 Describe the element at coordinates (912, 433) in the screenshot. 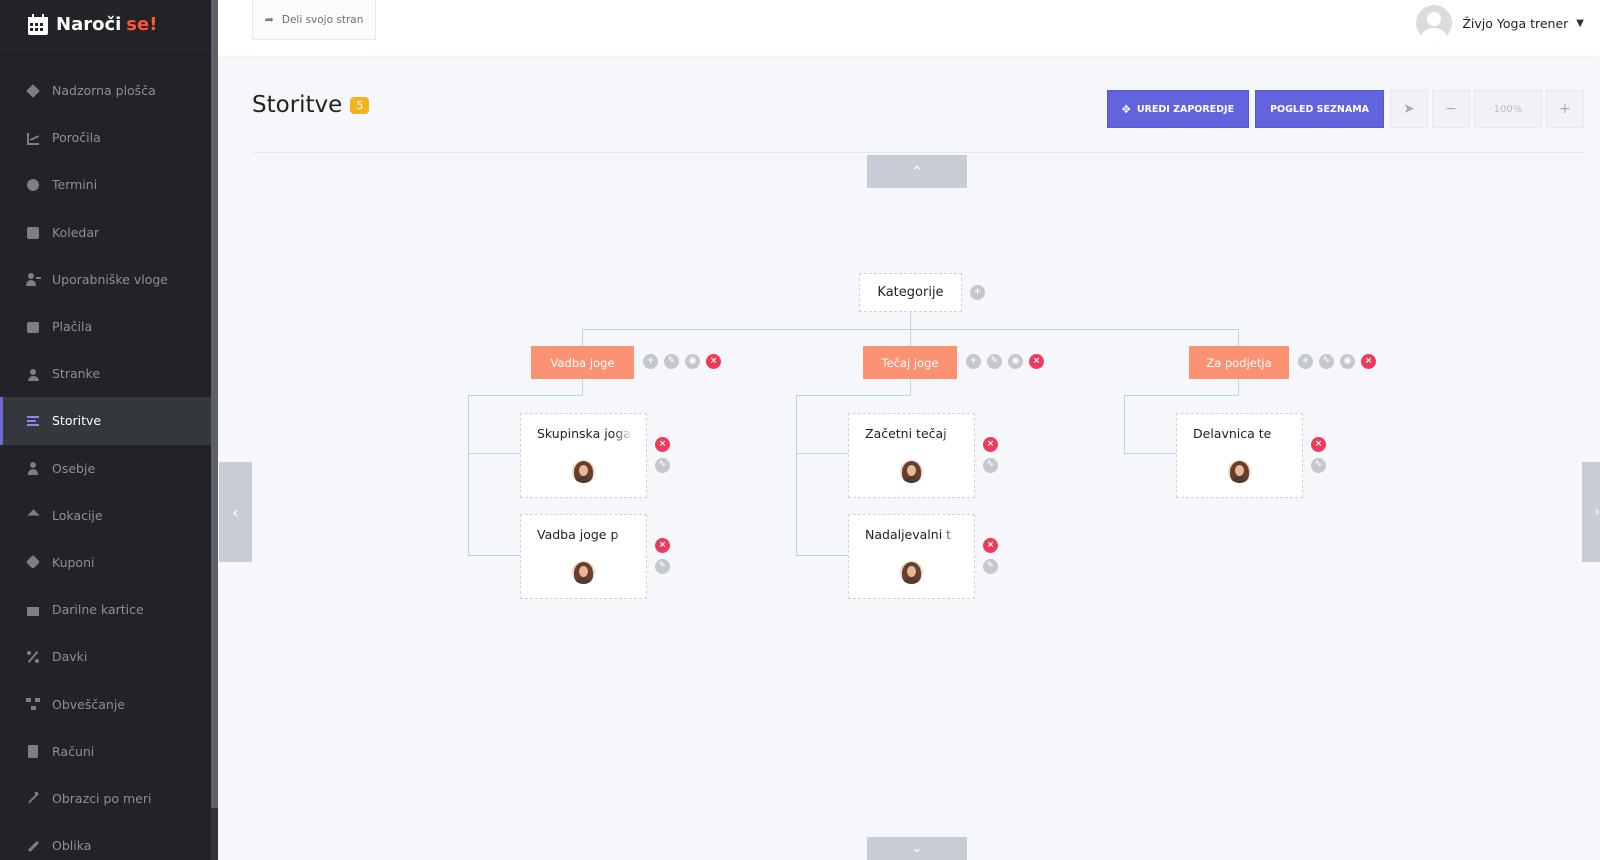

I see `service-title: Začetni tečaj` at that location.